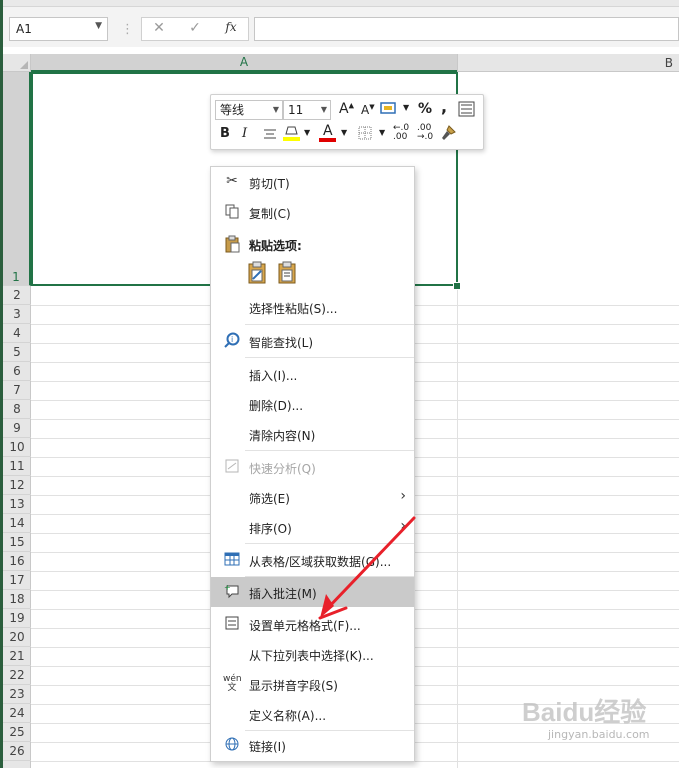 This screenshot has width=679, height=768. I want to click on row-header: 17, so click(17, 580).